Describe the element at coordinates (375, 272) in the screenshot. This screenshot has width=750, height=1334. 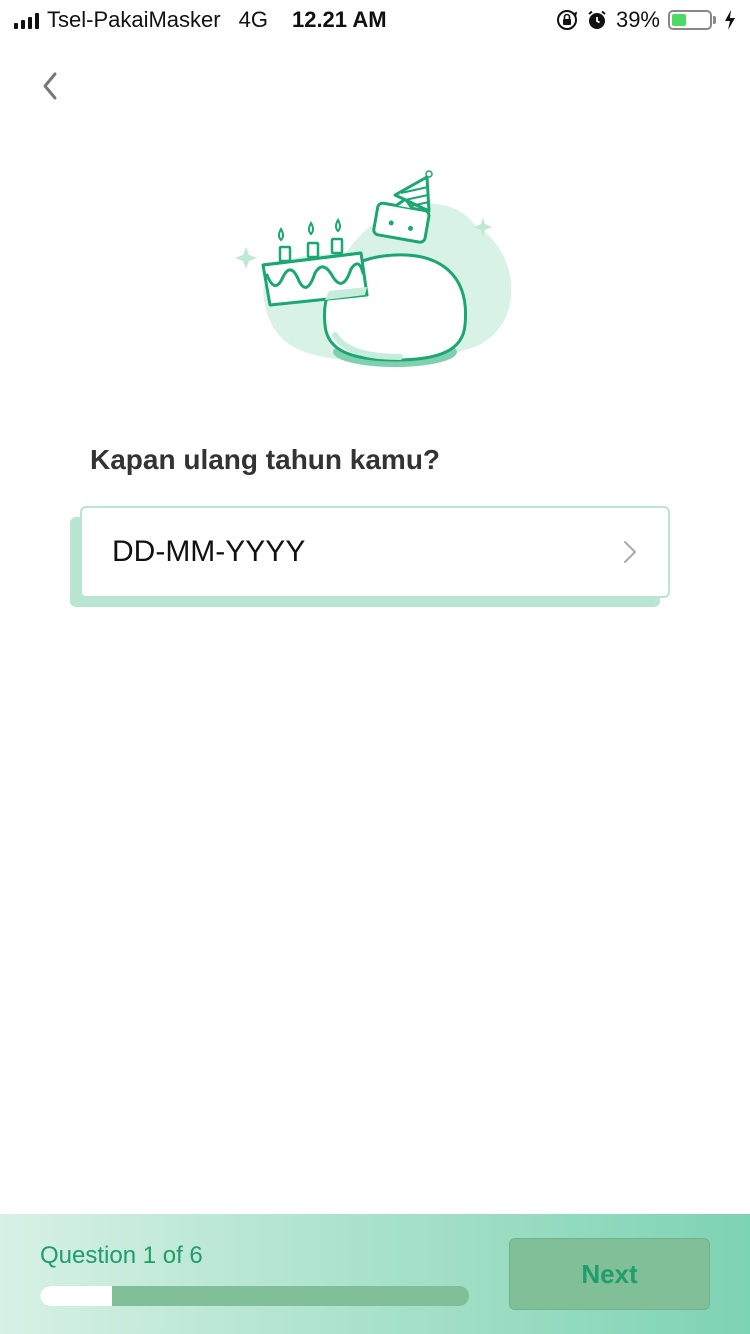
I see `birthday-cake-illustration` at that location.